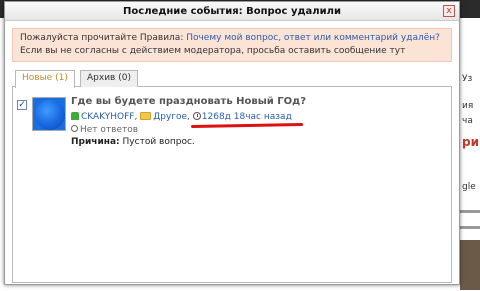 The image size is (480, 291). I want to click on question-title: Где вы будете праздновать Новый ГОд?, so click(188, 101).